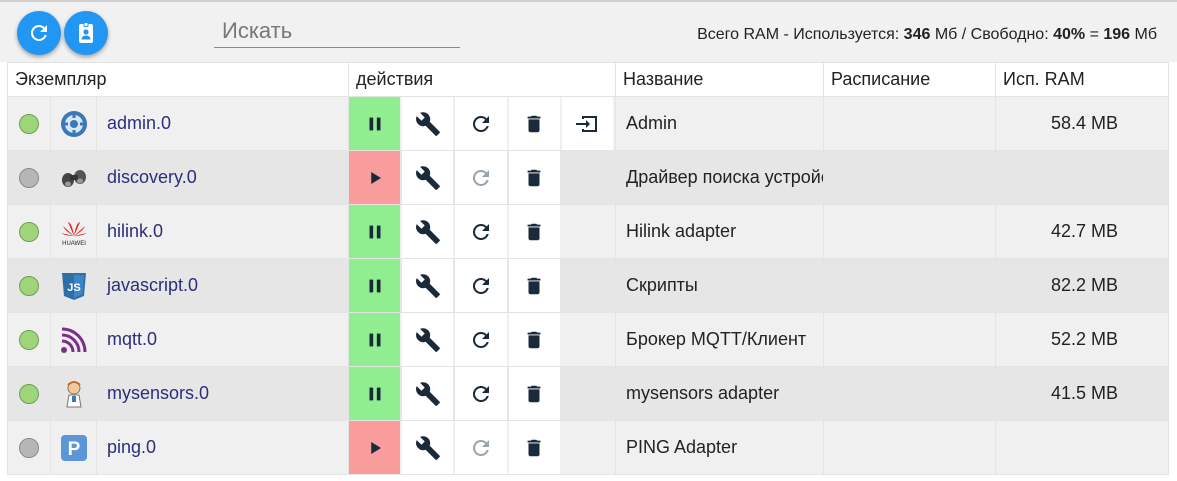 The height and width of the screenshot is (481, 1177). I want to click on search-field, so click(337, 32).